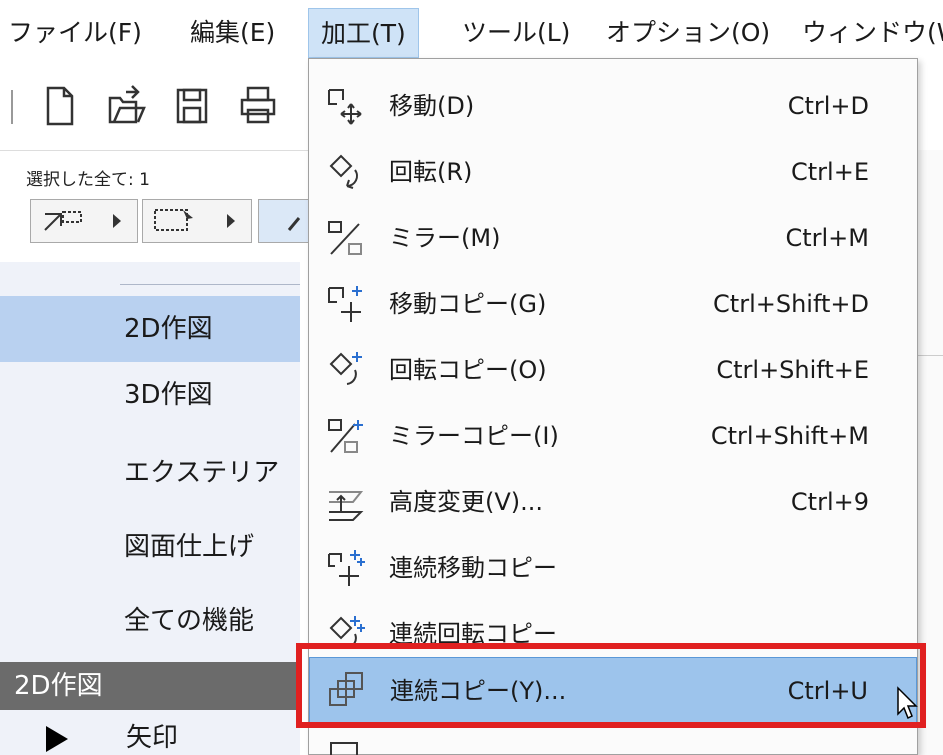 The image size is (943, 755). I want to click on select-pick-icon, so click(294, 224).